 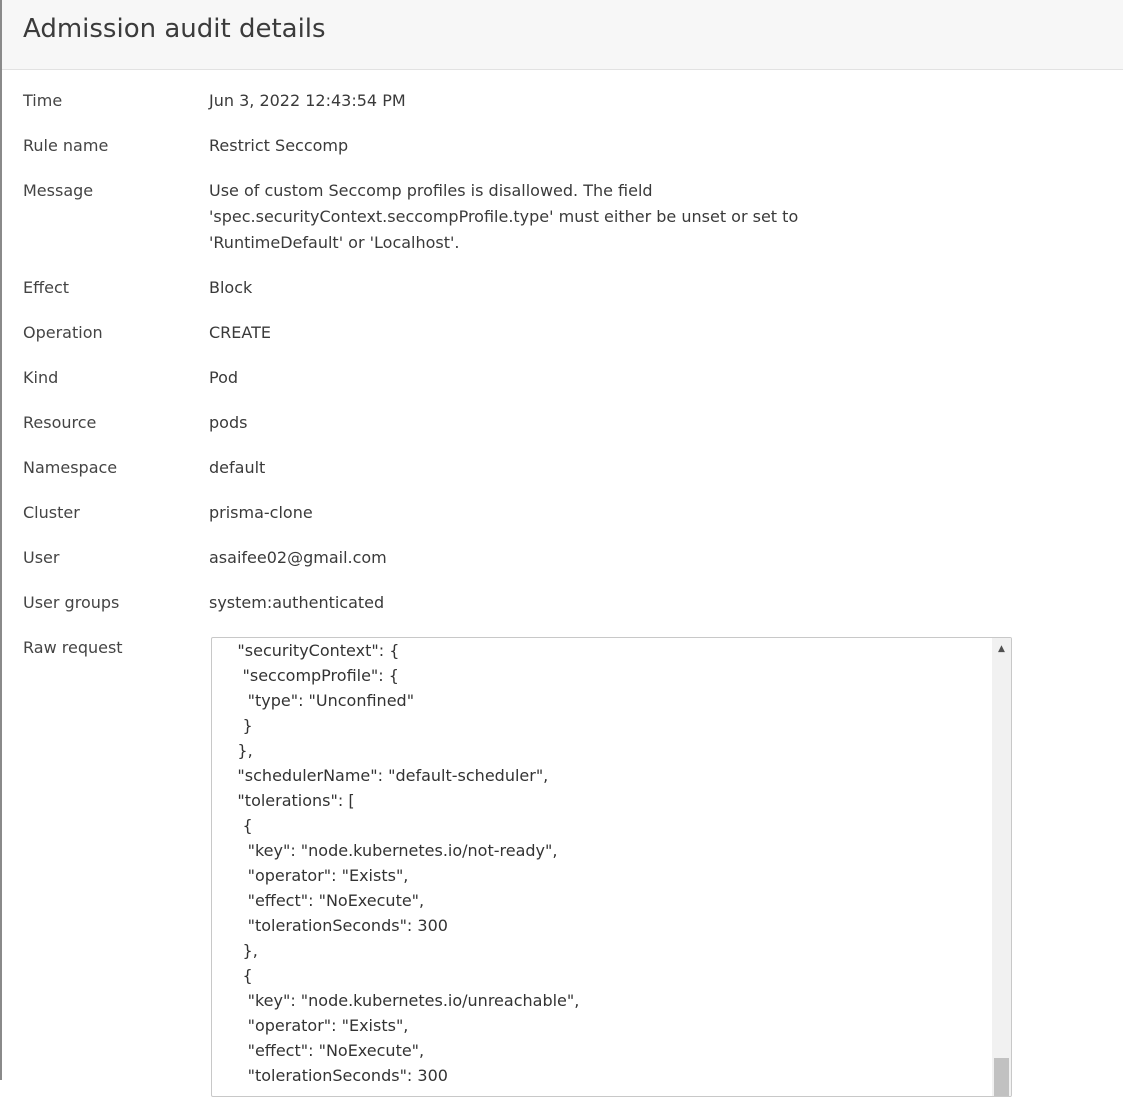 I want to click on field-value: asaifee02@gmail.com, so click(x=298, y=557).